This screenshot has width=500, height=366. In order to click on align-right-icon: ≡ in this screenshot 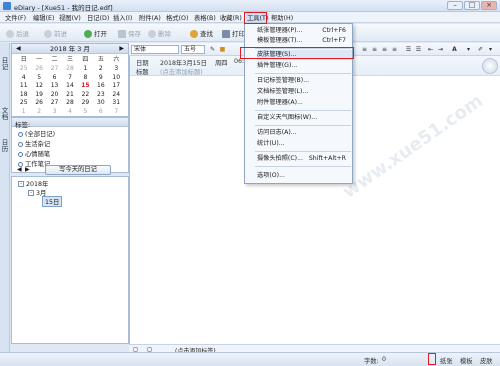, I will do `click(384, 49)`.